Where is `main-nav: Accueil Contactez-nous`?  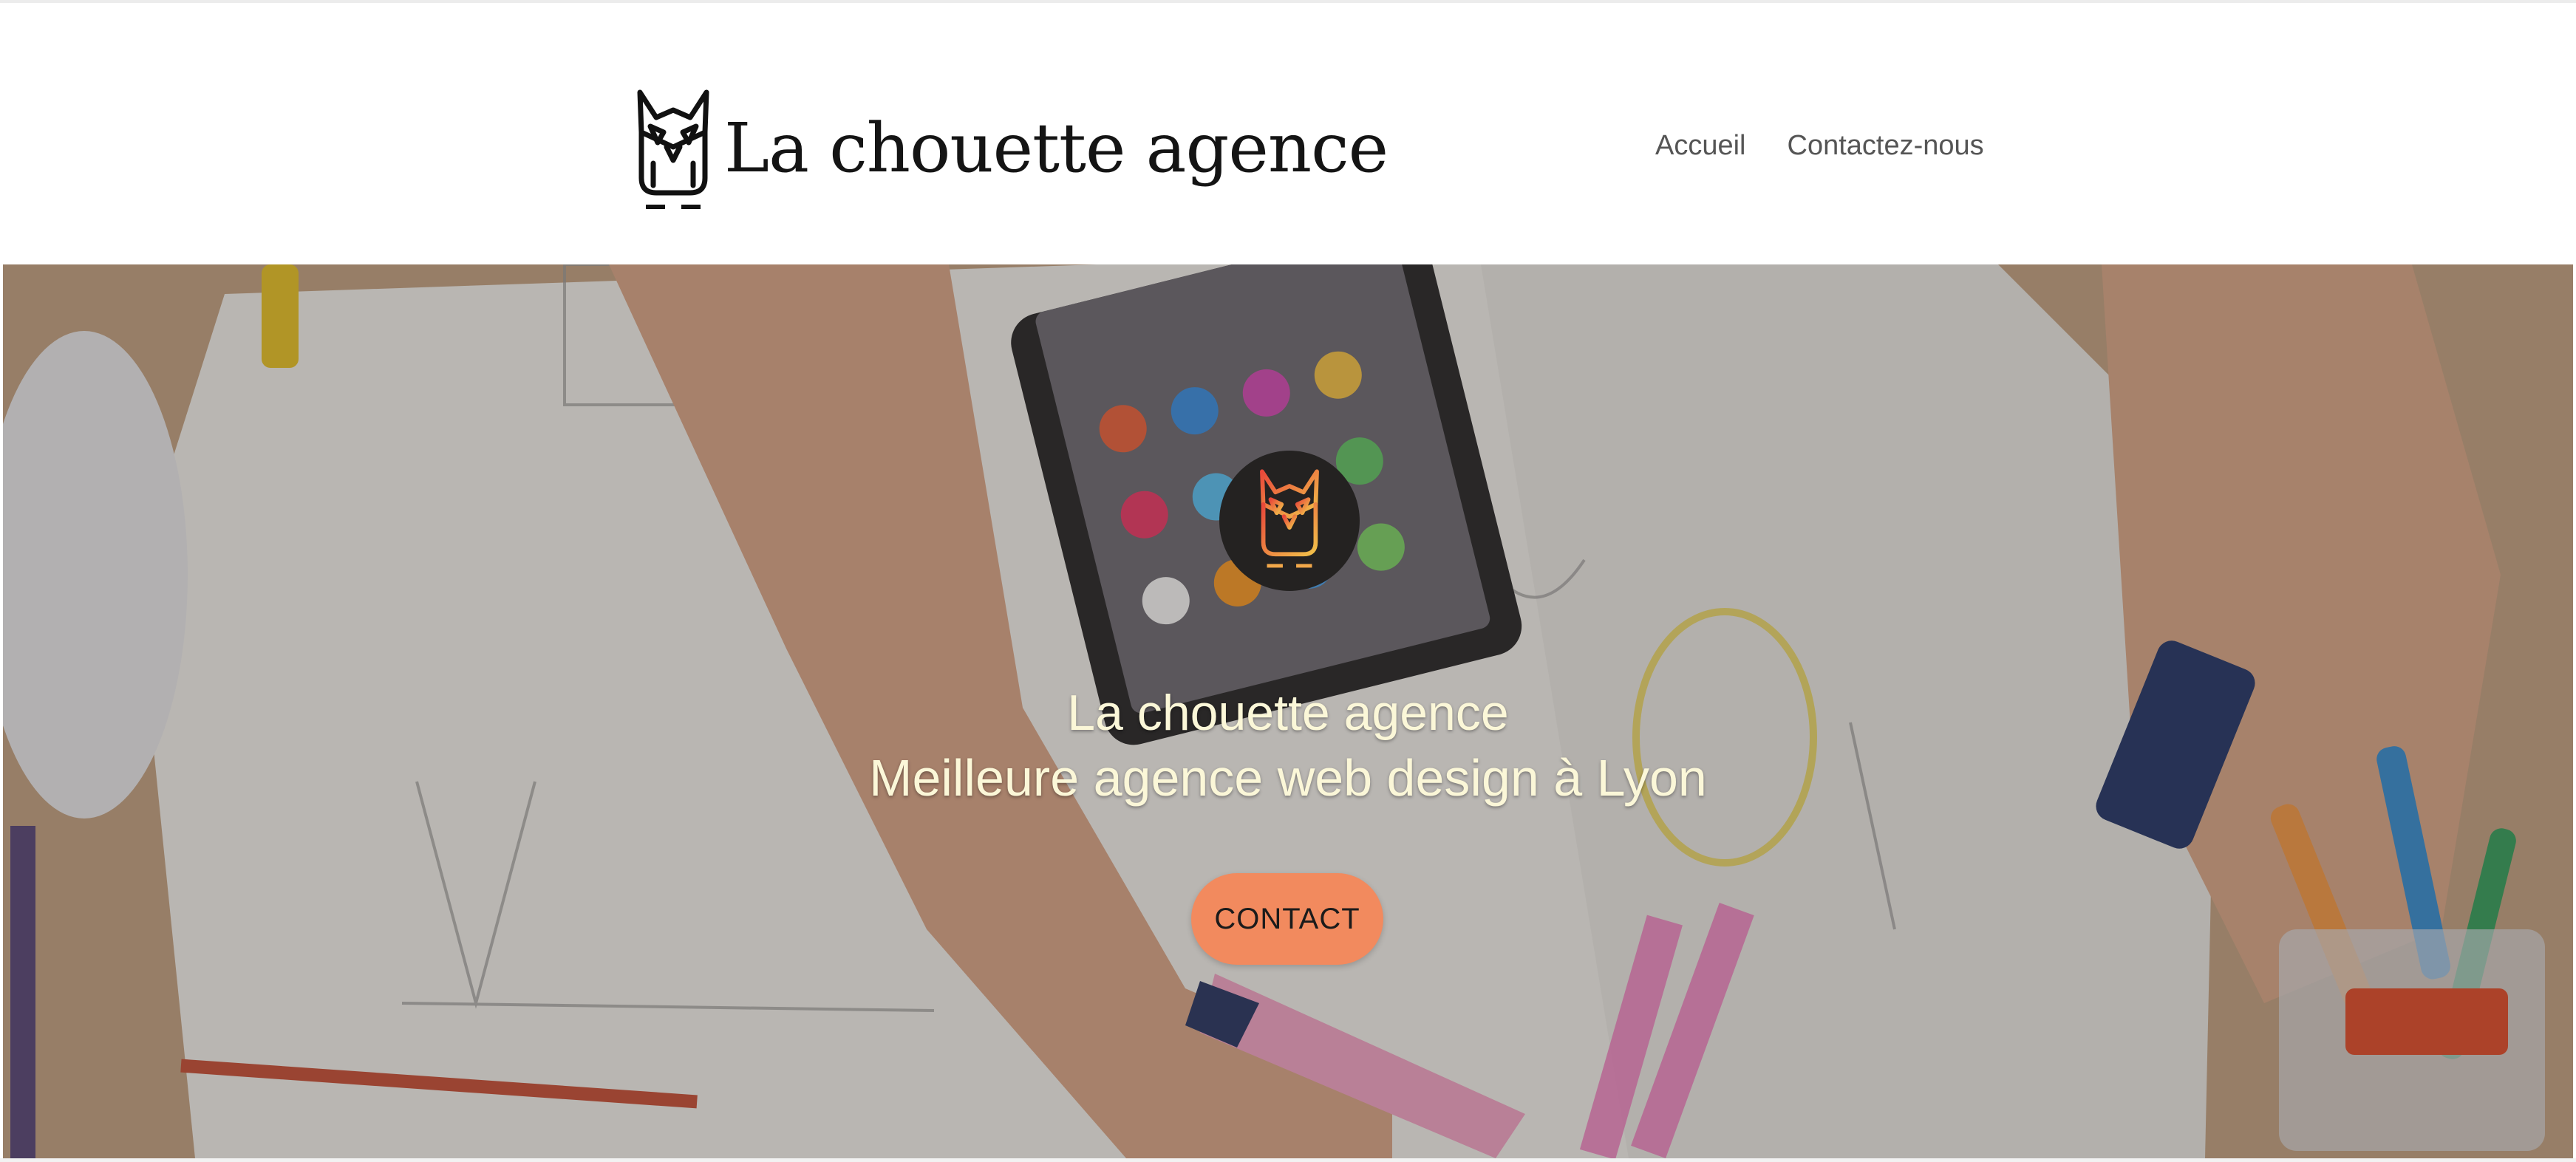
main-nav: Accueil Contactez-nous is located at coordinates (1819, 146).